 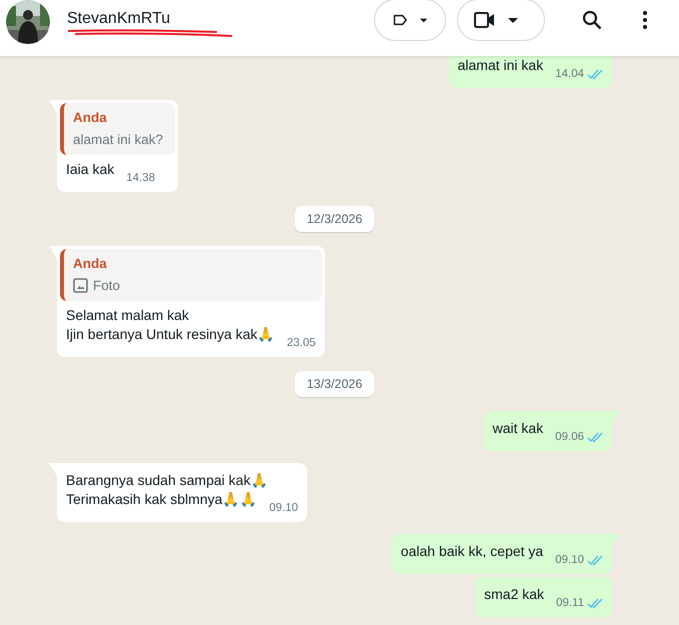 What do you see at coordinates (191, 275) in the screenshot?
I see `quoted-message: Anda Foto` at bounding box center [191, 275].